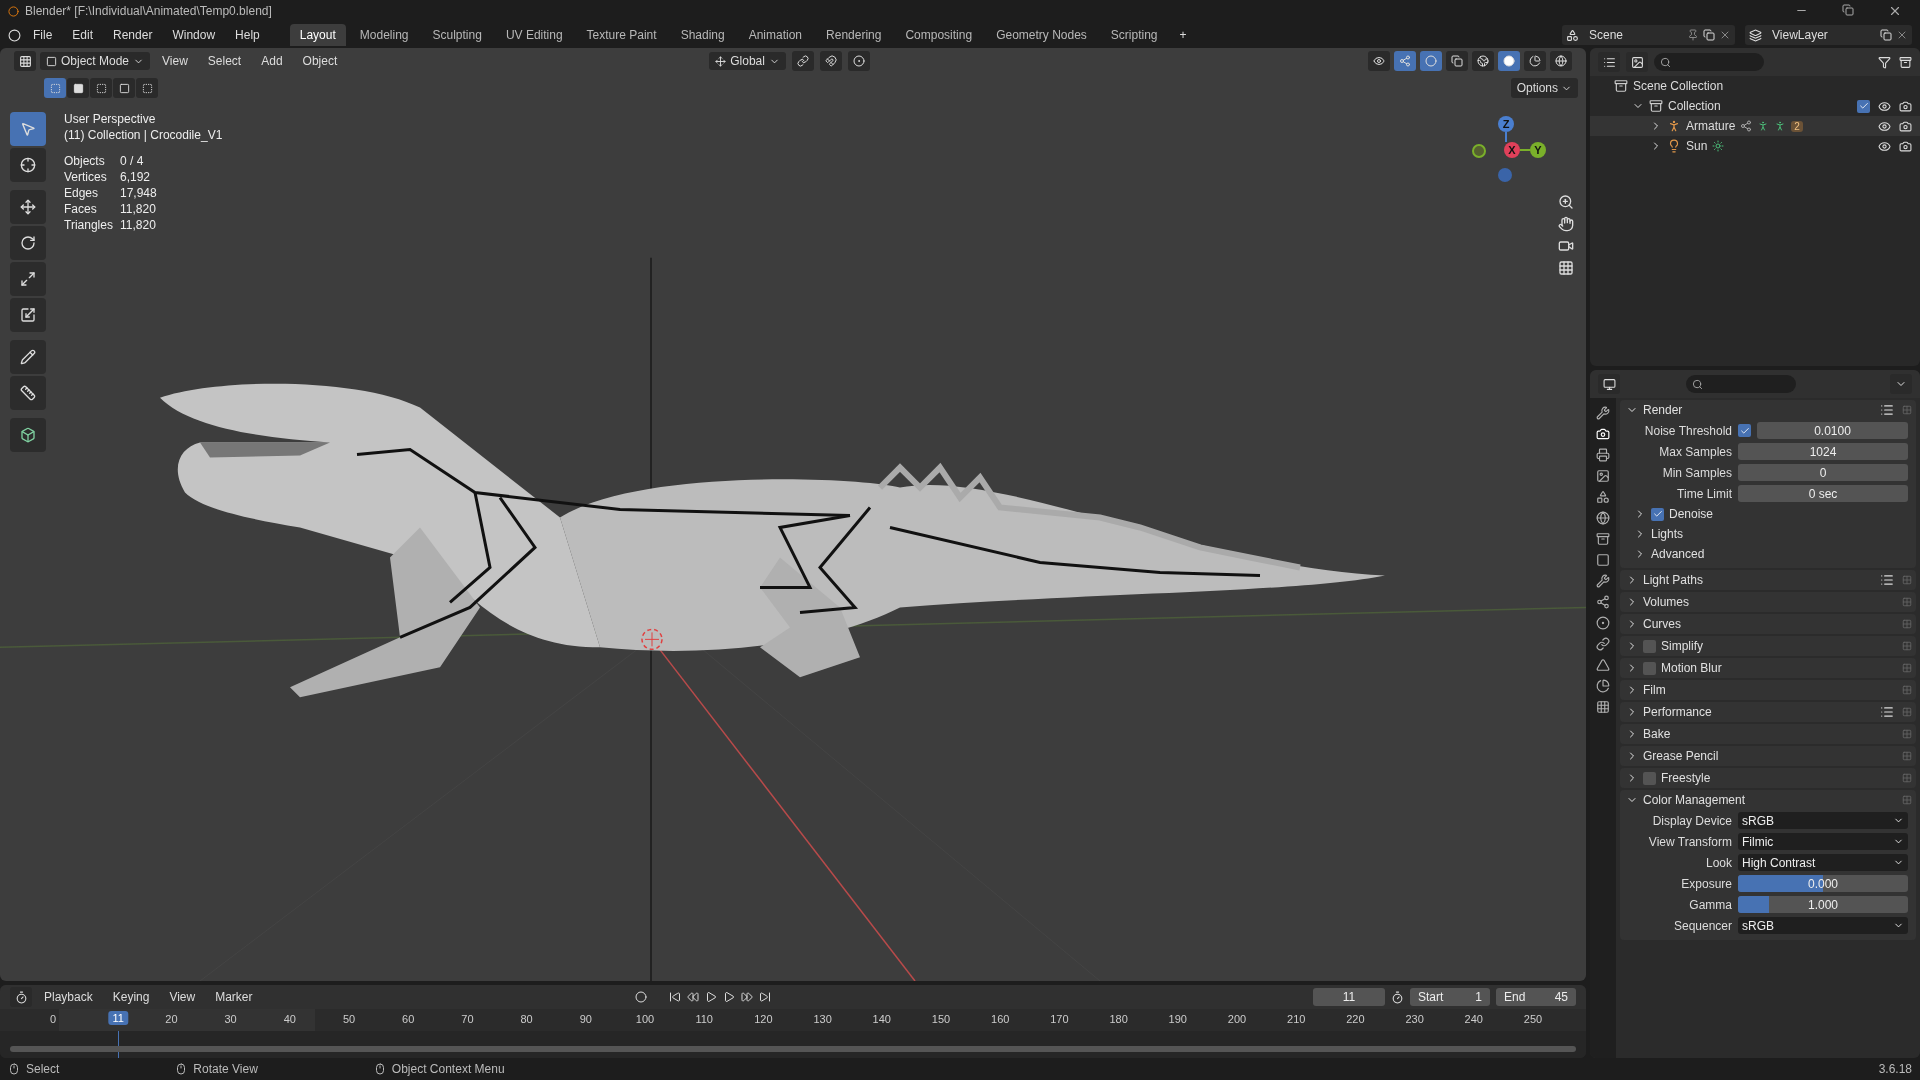 The width and height of the screenshot is (1920, 1080). I want to click on panel-title: Lights, so click(1667, 534).